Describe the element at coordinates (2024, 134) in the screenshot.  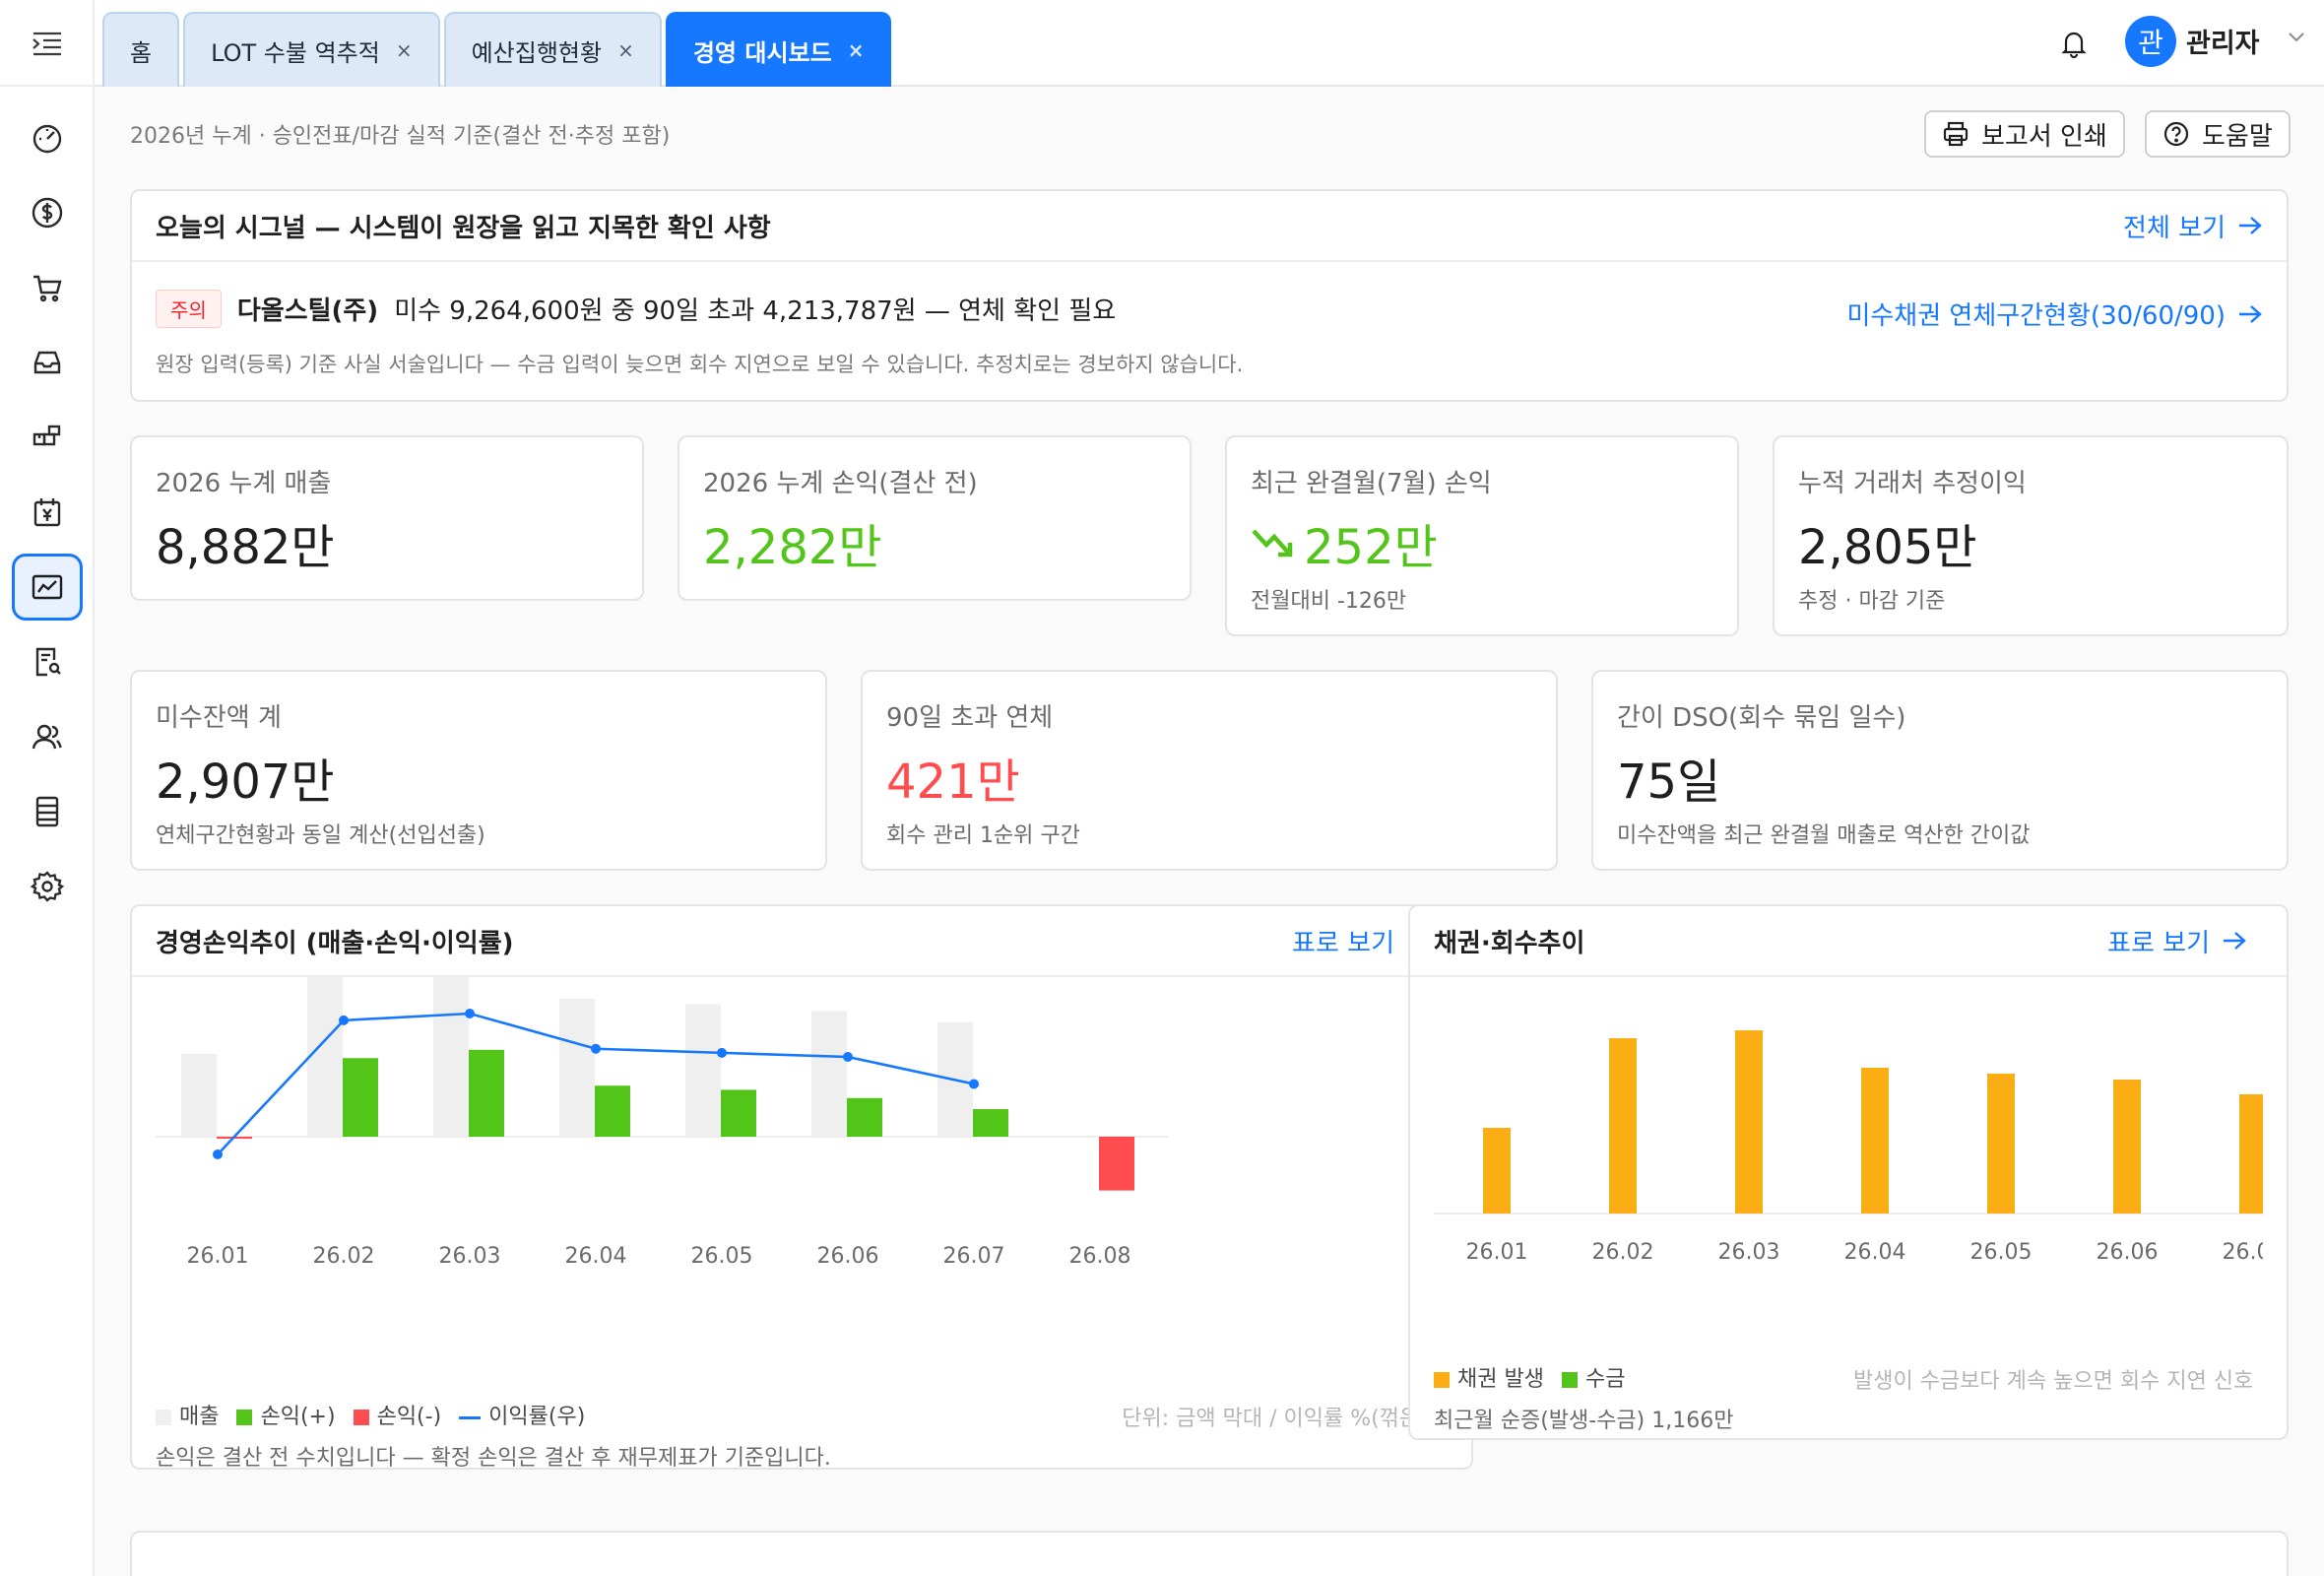
I see `print-report-button: 보고서 인쇄` at that location.